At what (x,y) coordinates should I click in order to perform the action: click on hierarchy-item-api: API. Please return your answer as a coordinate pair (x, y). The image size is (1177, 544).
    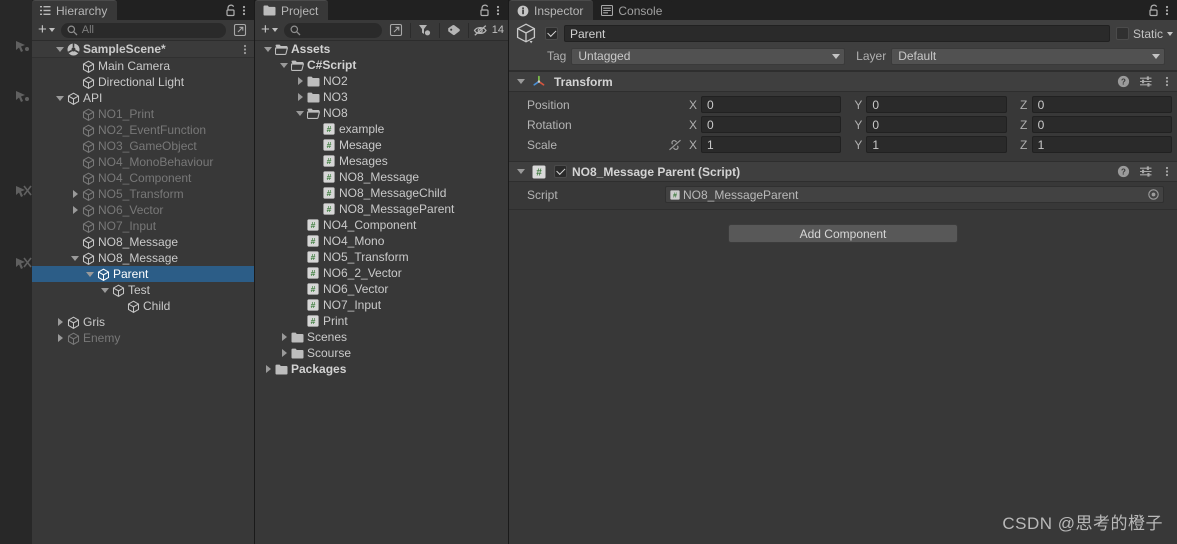
    Looking at the image, I should click on (143, 98).